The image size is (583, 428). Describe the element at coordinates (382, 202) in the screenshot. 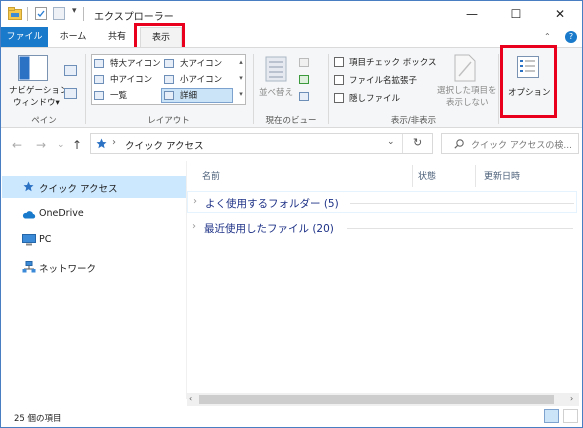

I see `group-header-frequent-folders: › よく使用するフォルダー (5)` at that location.